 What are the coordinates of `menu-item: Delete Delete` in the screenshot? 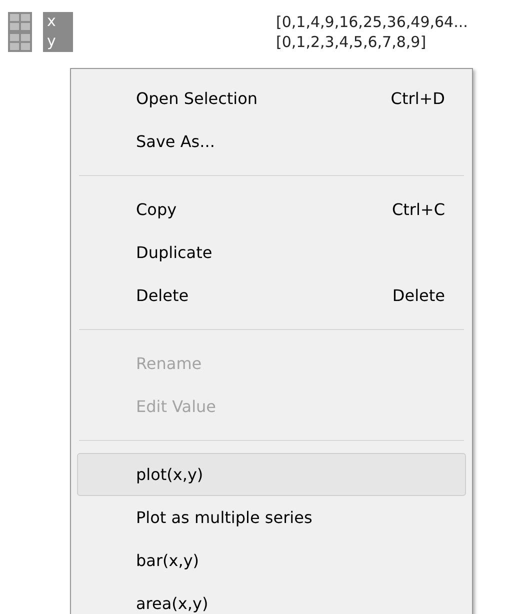 It's located at (271, 295).